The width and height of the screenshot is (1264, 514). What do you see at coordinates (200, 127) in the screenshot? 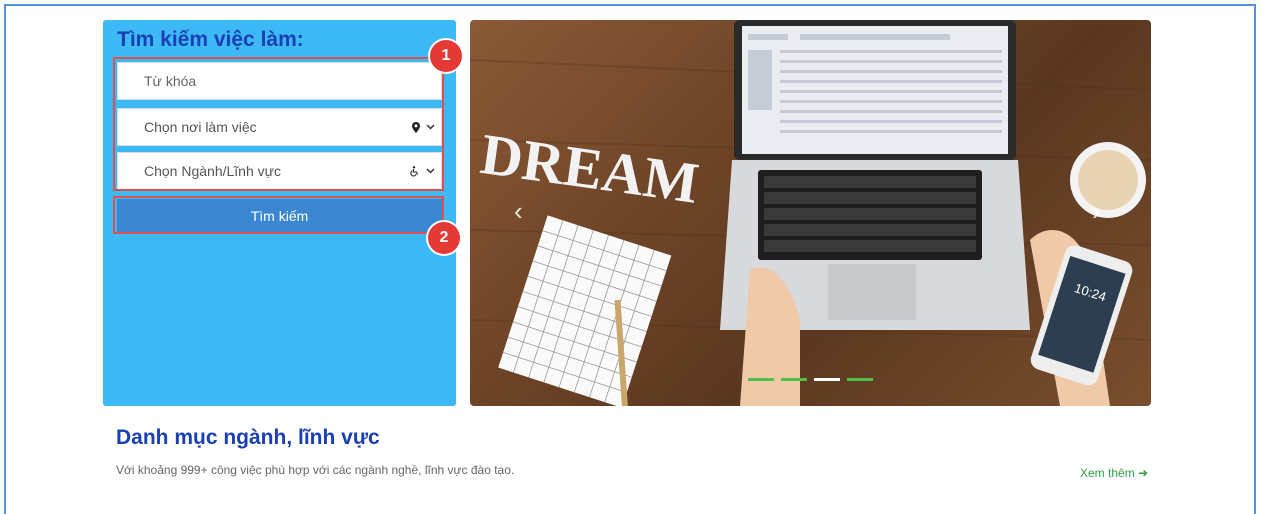
I see `location-select-label: Chọn nơi làm việc` at bounding box center [200, 127].